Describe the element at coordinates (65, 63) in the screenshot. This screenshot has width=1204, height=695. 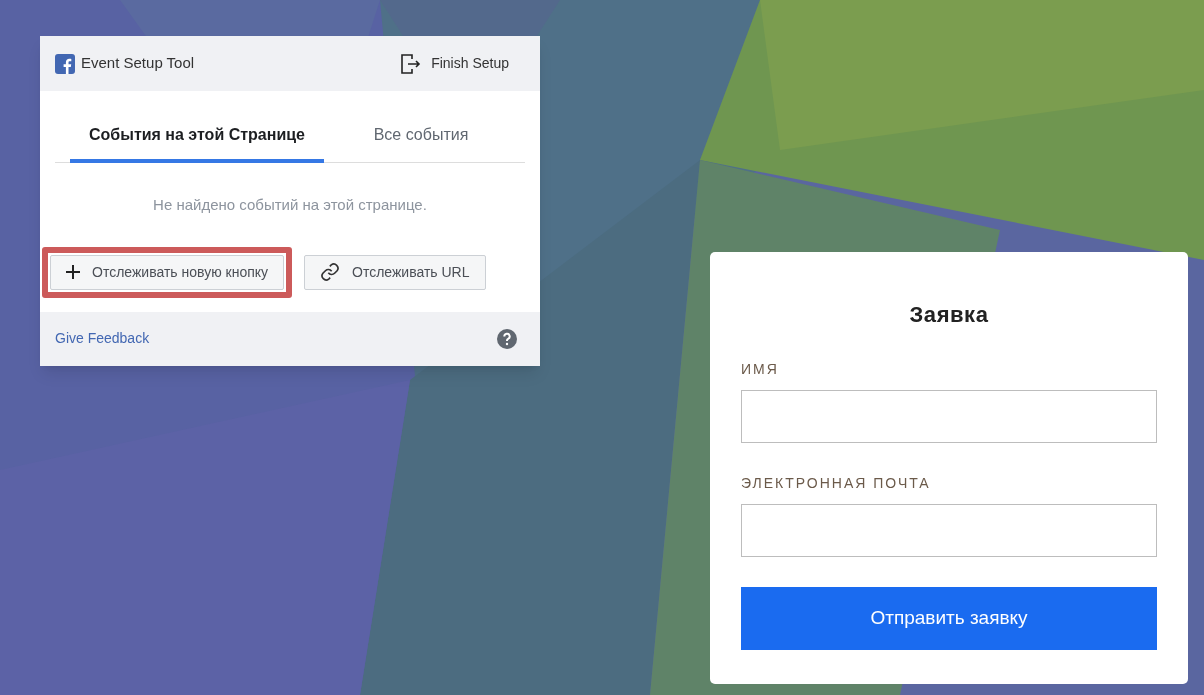
I see `facebook-logo-icon` at that location.